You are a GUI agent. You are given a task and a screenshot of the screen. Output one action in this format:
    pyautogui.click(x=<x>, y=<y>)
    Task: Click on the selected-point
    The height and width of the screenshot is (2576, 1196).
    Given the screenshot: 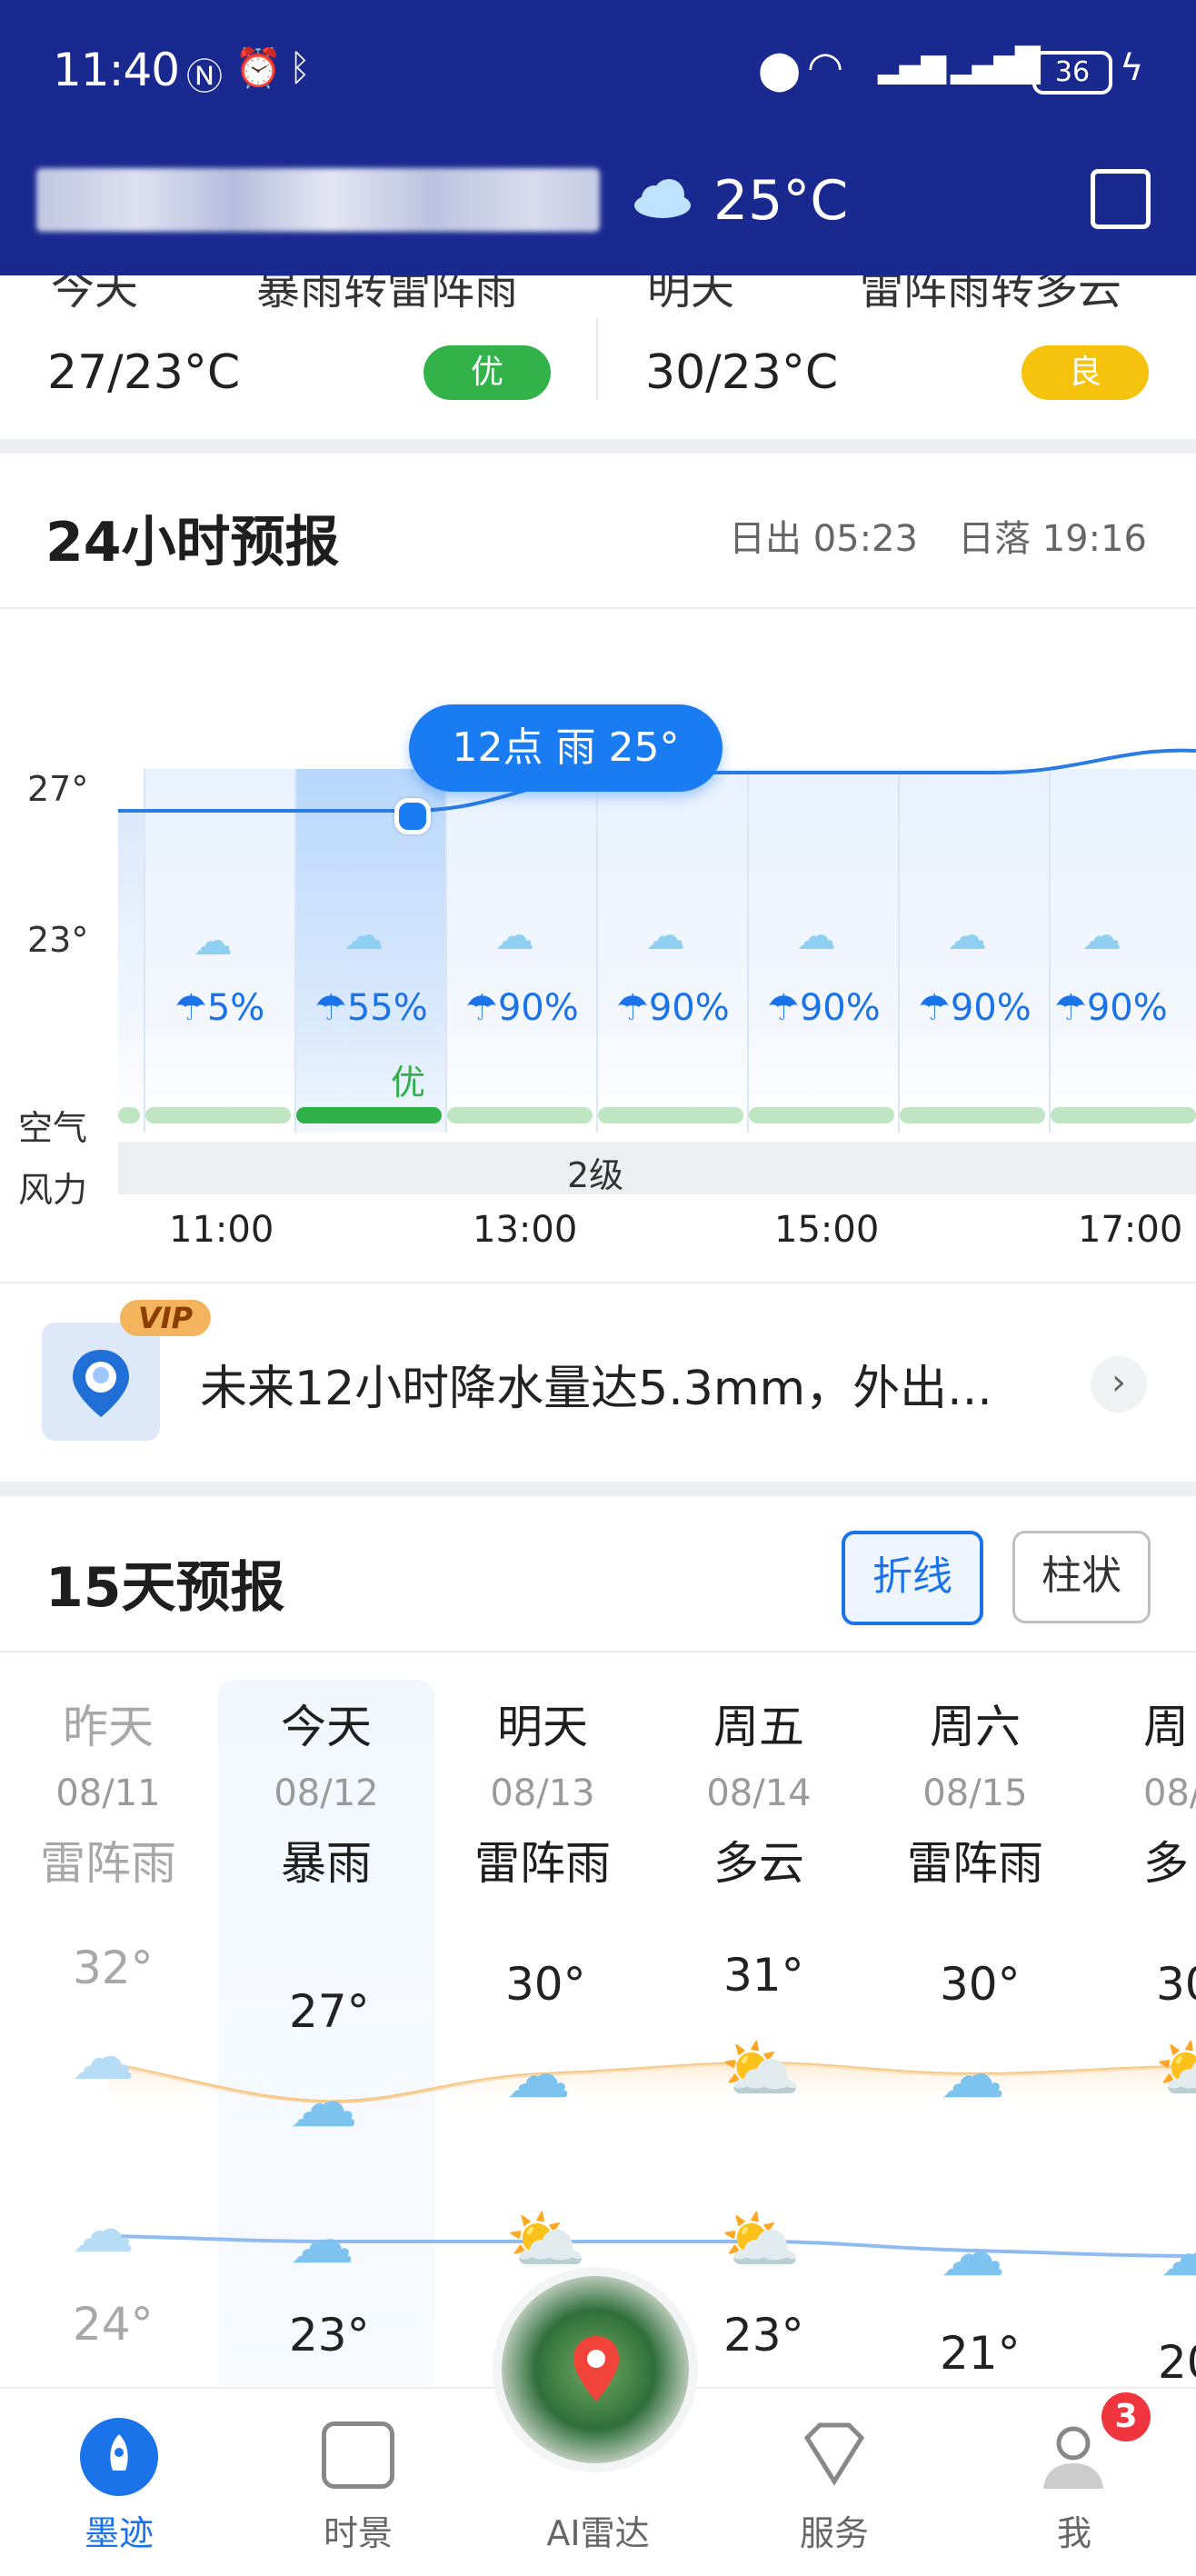 What is the action you would take?
    pyautogui.click(x=412, y=816)
    